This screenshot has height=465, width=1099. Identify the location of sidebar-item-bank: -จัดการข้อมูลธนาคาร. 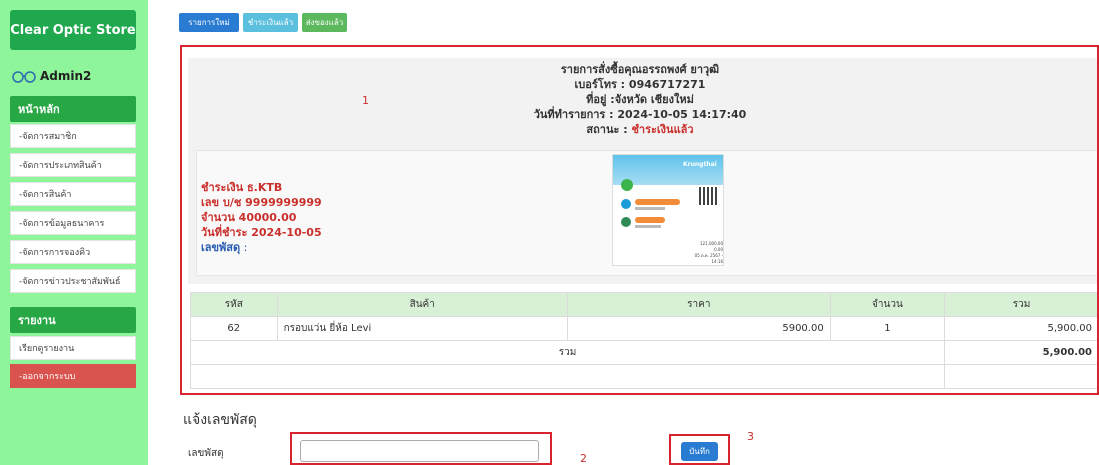
(73, 223).